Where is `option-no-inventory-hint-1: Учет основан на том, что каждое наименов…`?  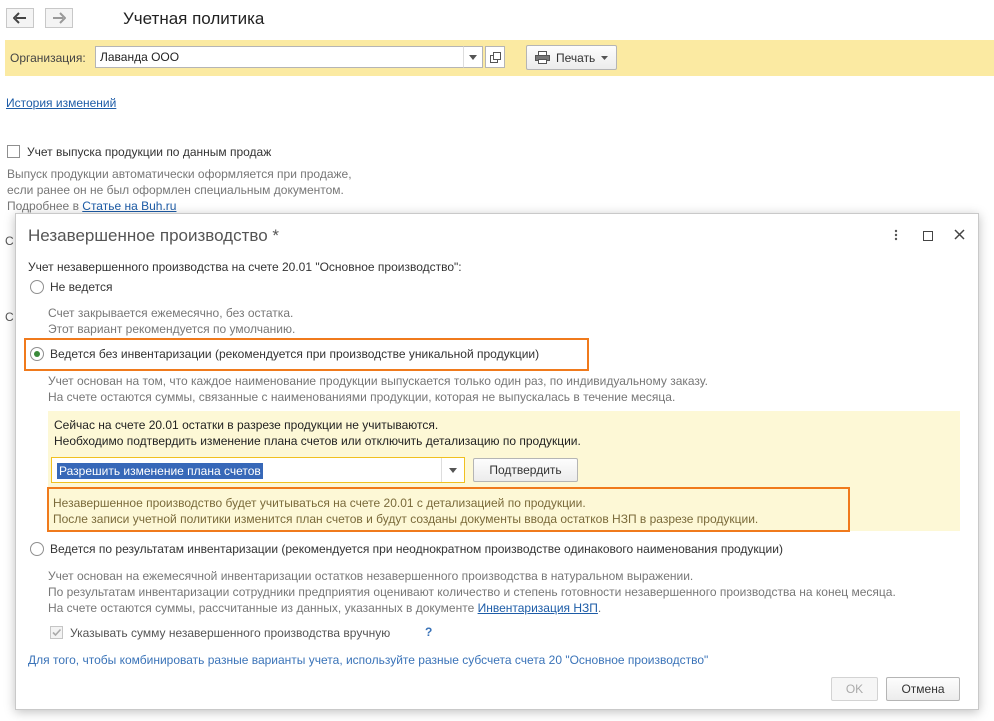
option-no-inventory-hint-1: Учет основан на том, что каждое наименов… is located at coordinates (378, 381).